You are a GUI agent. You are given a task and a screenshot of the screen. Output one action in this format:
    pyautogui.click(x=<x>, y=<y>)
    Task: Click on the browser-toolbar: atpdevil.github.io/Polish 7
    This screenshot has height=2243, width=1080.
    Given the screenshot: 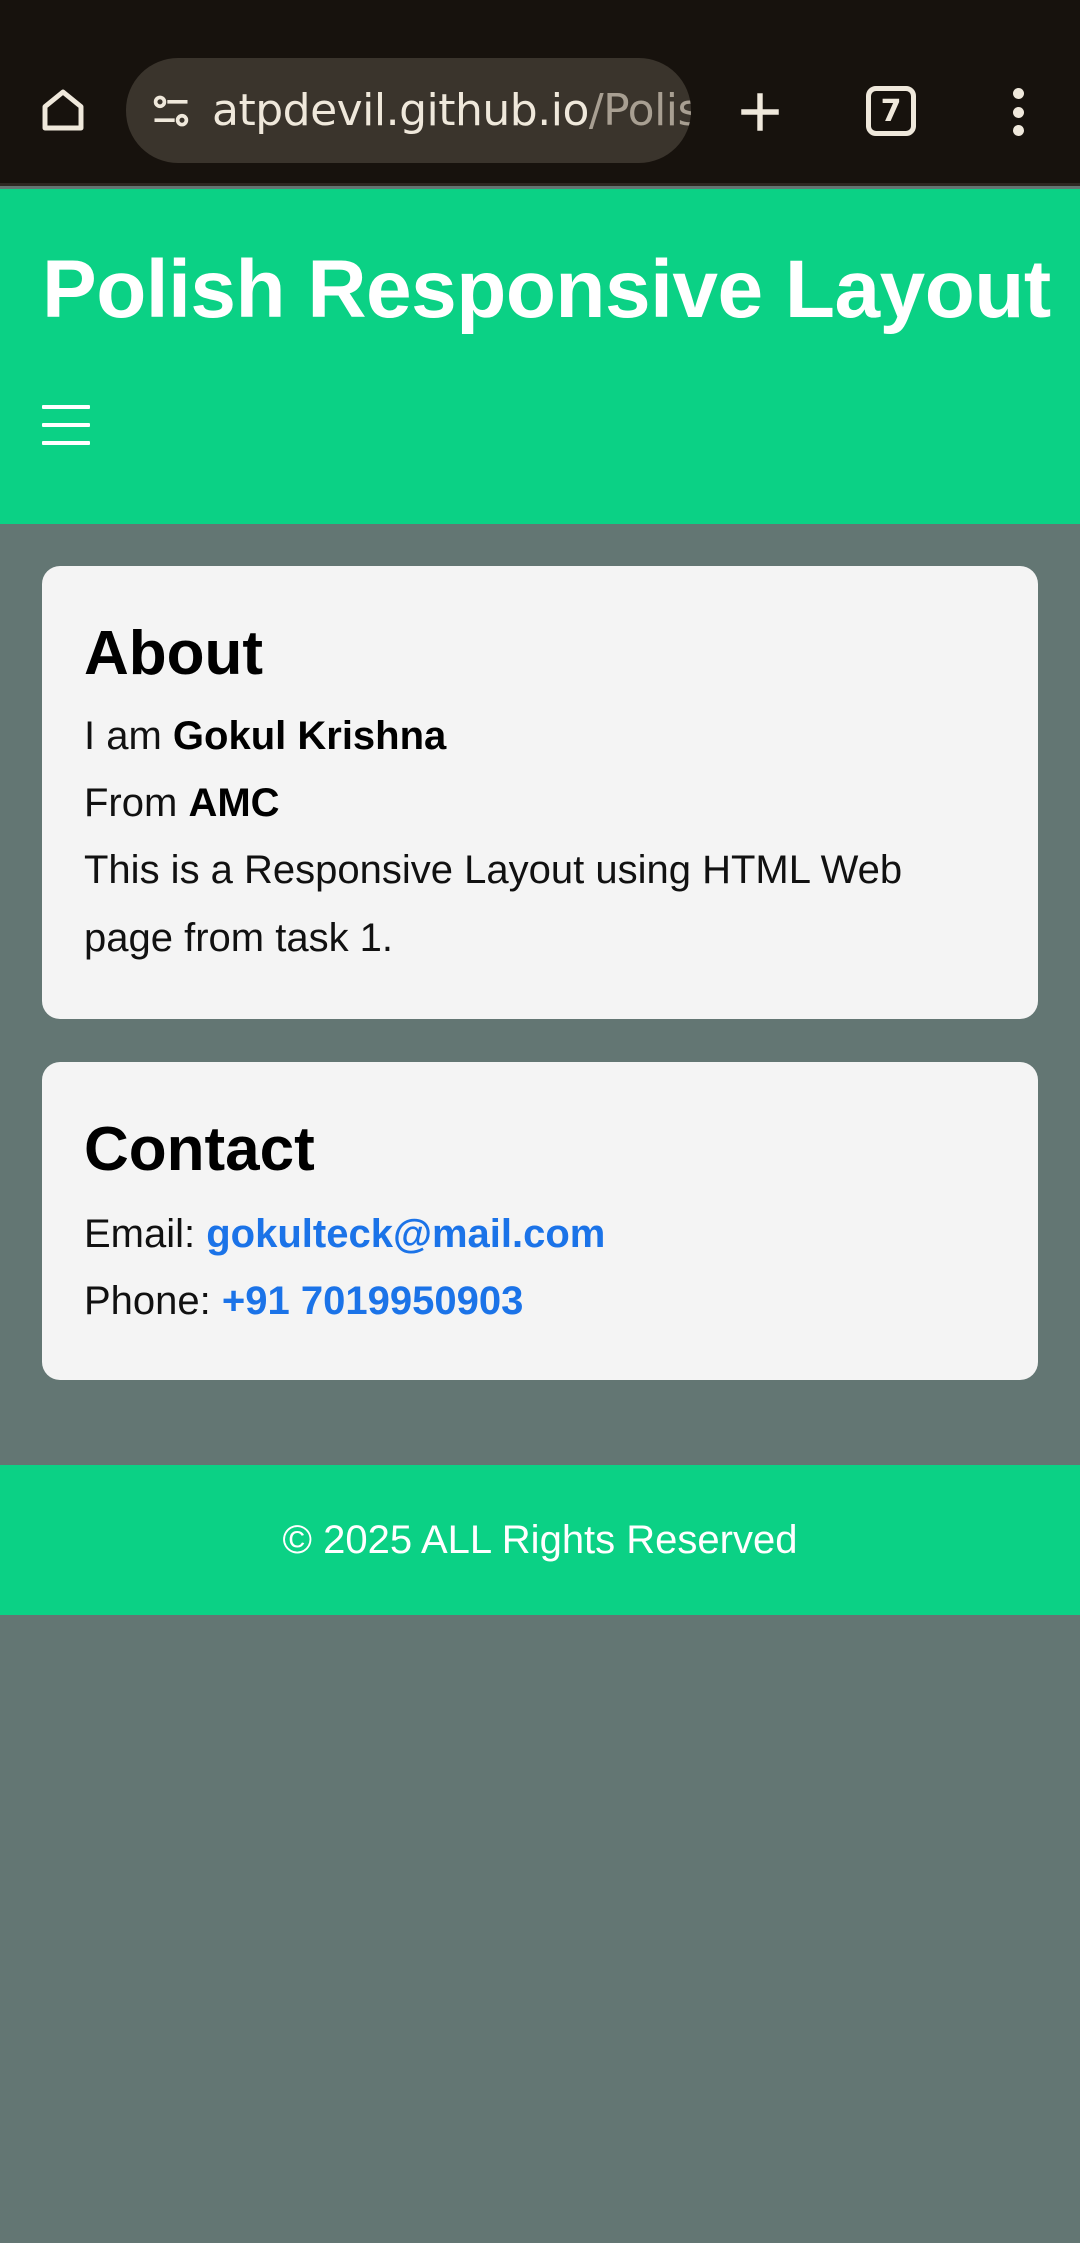 What is the action you would take?
    pyautogui.click(x=540, y=93)
    